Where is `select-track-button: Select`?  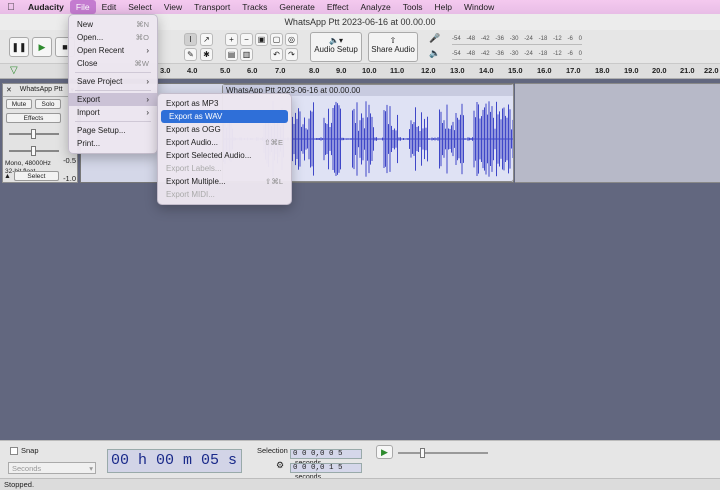
select-track-button: Select is located at coordinates (36, 176).